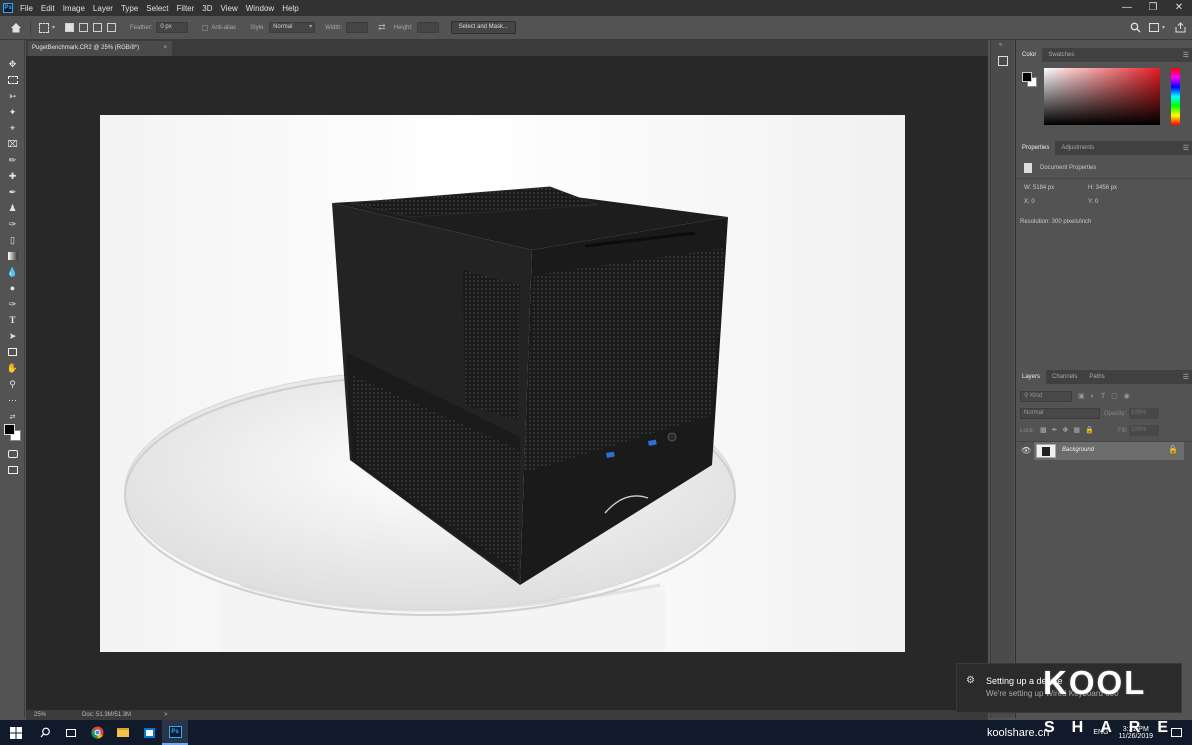 The height and width of the screenshot is (745, 1192). Describe the element at coordinates (1144, 430) in the screenshot. I see `fill-input: 100%` at that location.